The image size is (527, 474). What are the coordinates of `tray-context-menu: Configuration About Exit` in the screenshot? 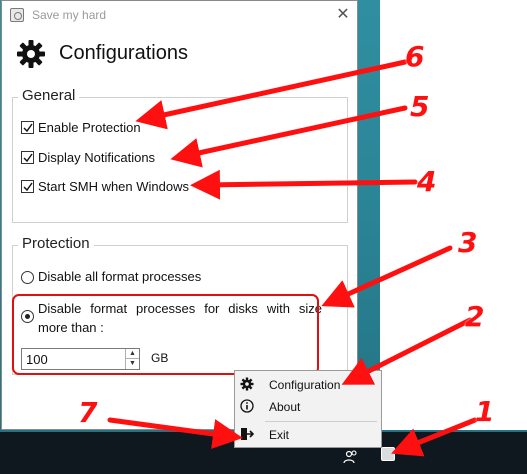 It's located at (308, 409).